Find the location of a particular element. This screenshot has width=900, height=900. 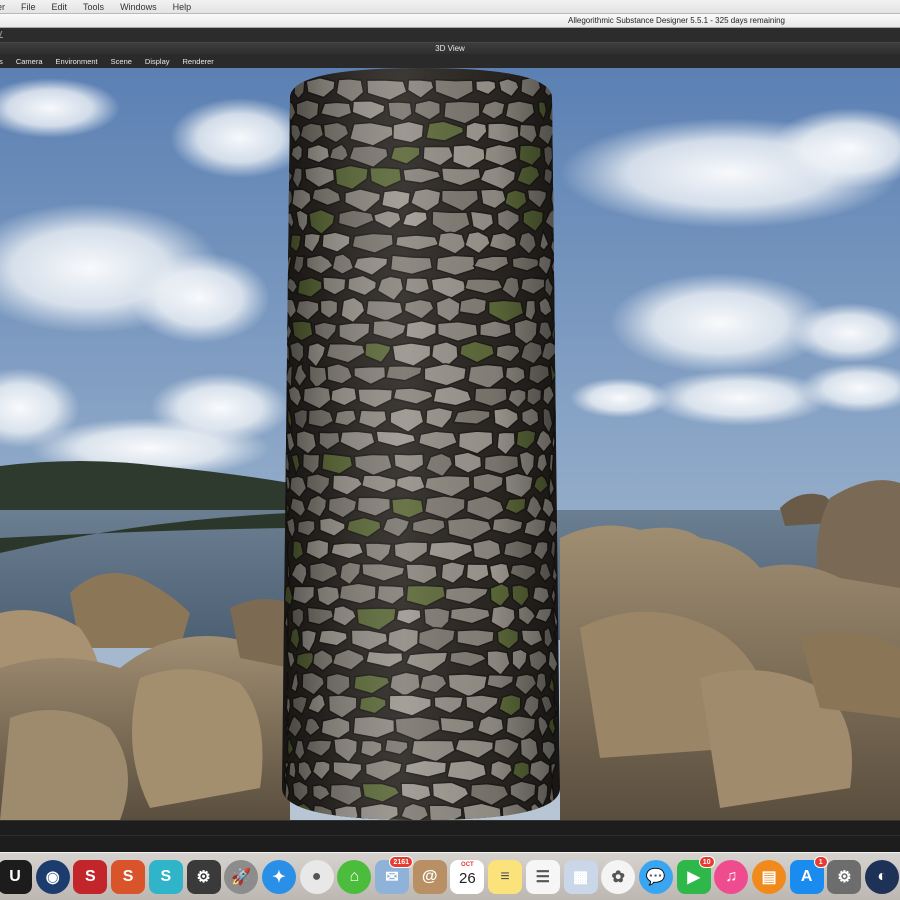

viewport-menu-renderer: Renderer is located at coordinates (198, 61).